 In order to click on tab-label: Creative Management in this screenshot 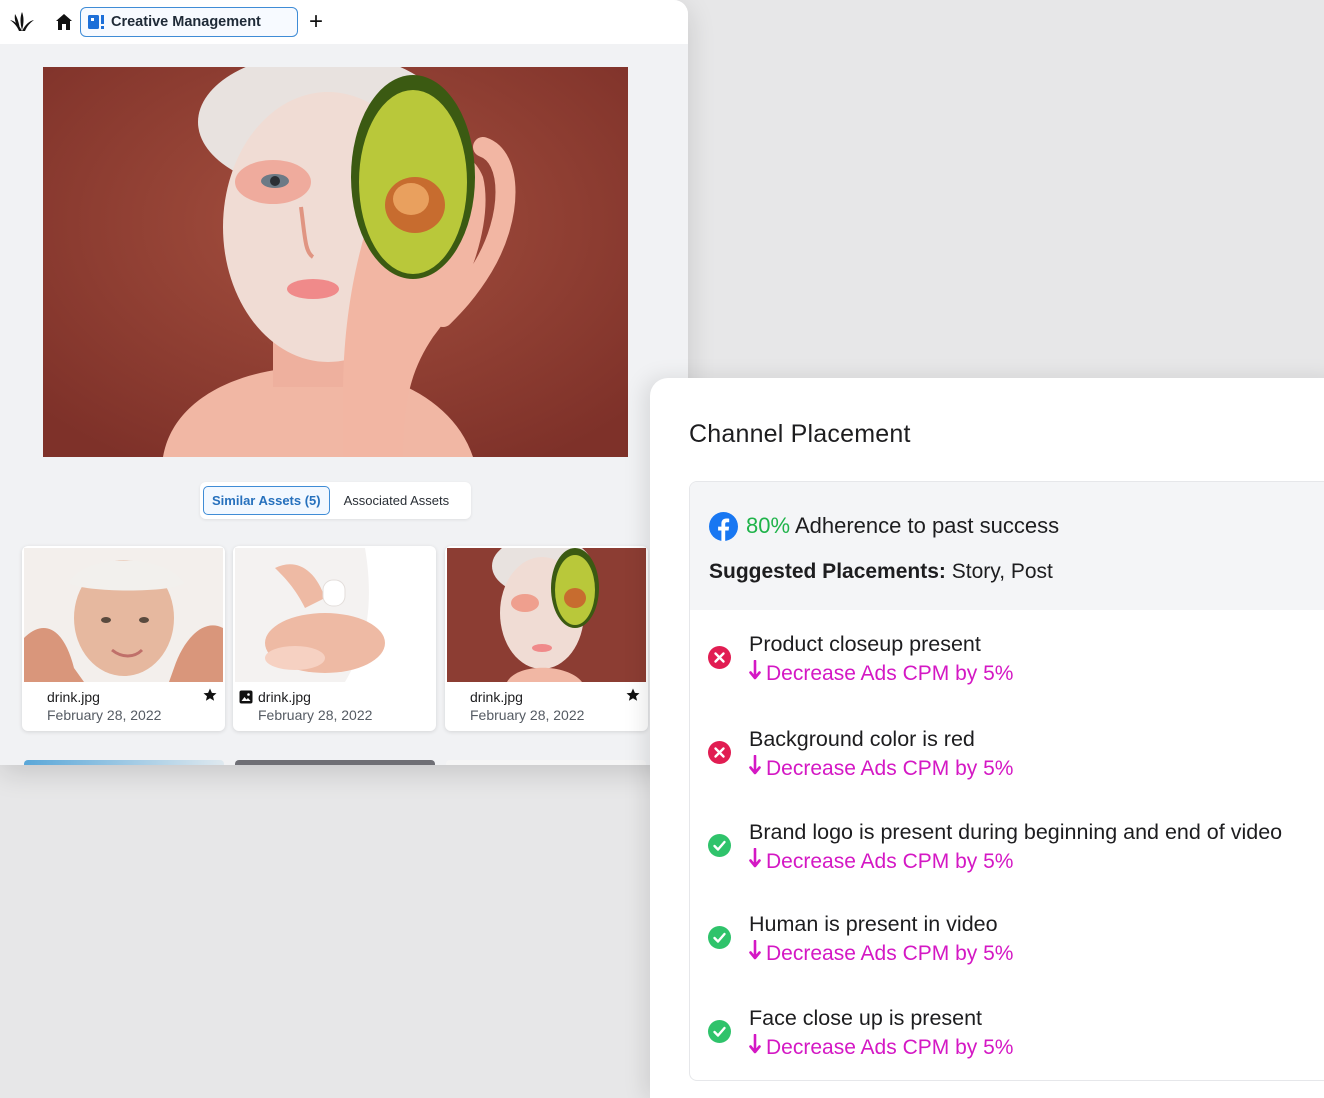, I will do `click(186, 22)`.